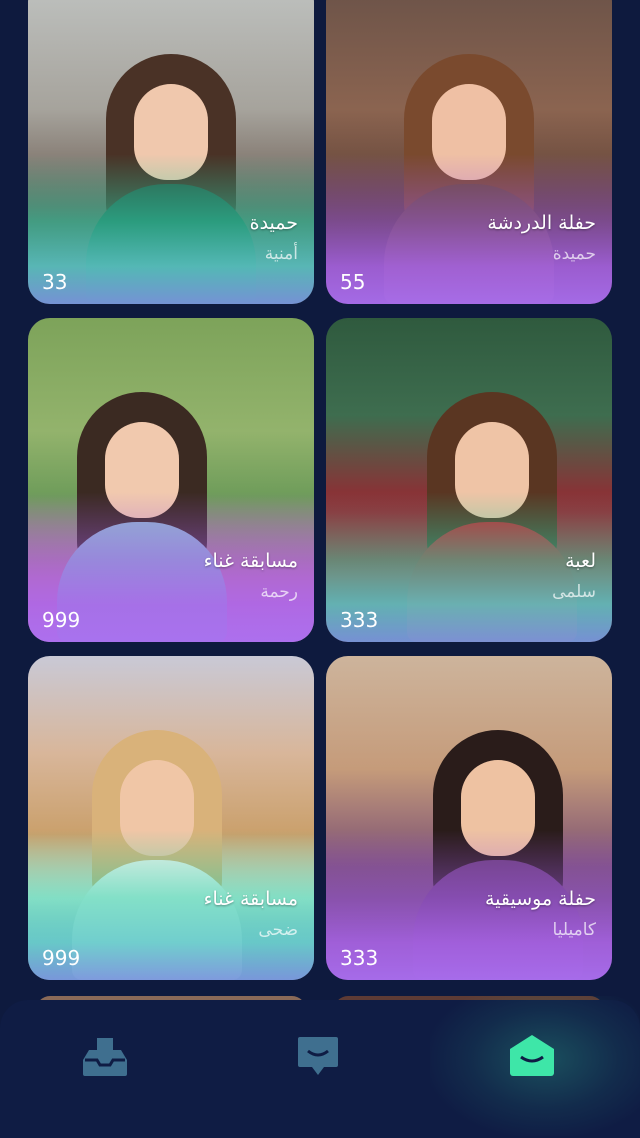 The image size is (640, 1138). What do you see at coordinates (55, 282) in the screenshot?
I see `viewer-count: 33` at bounding box center [55, 282].